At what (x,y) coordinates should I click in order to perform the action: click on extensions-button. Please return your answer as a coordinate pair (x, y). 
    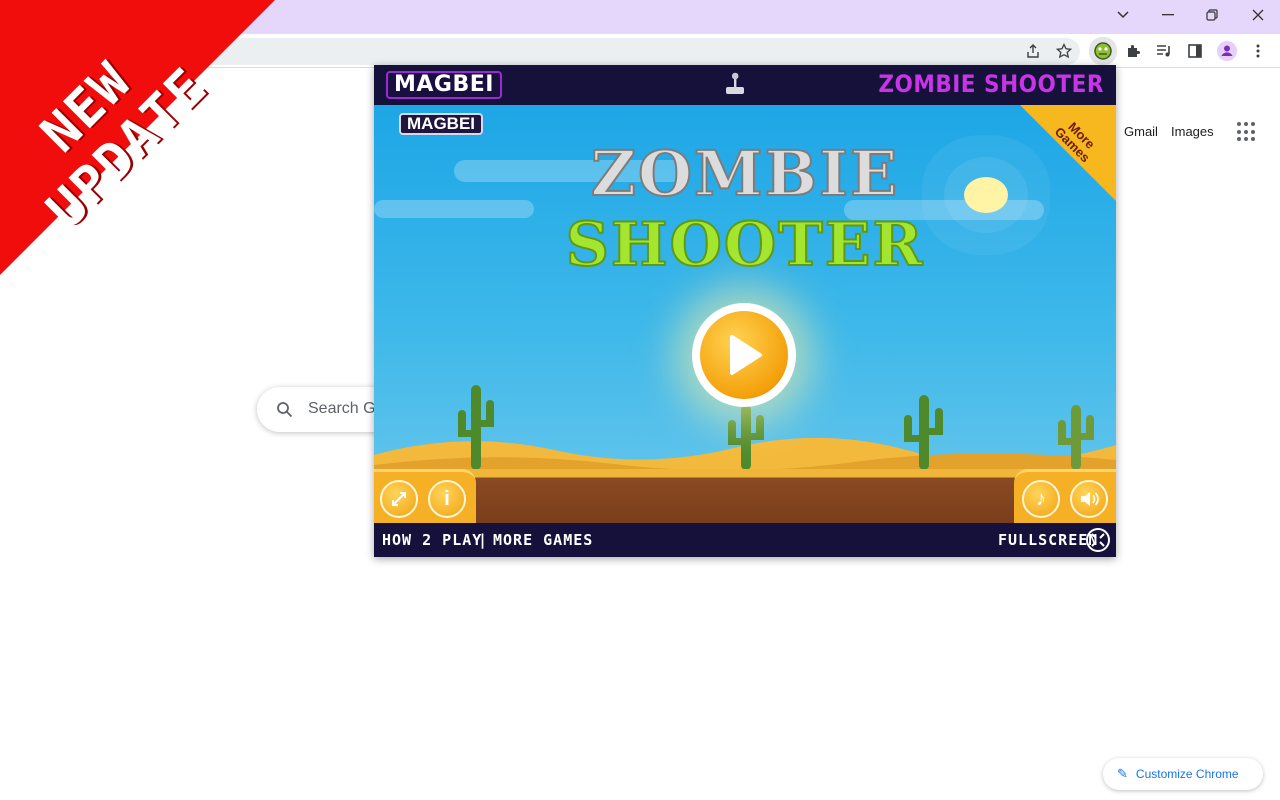
    Looking at the image, I should click on (1133, 51).